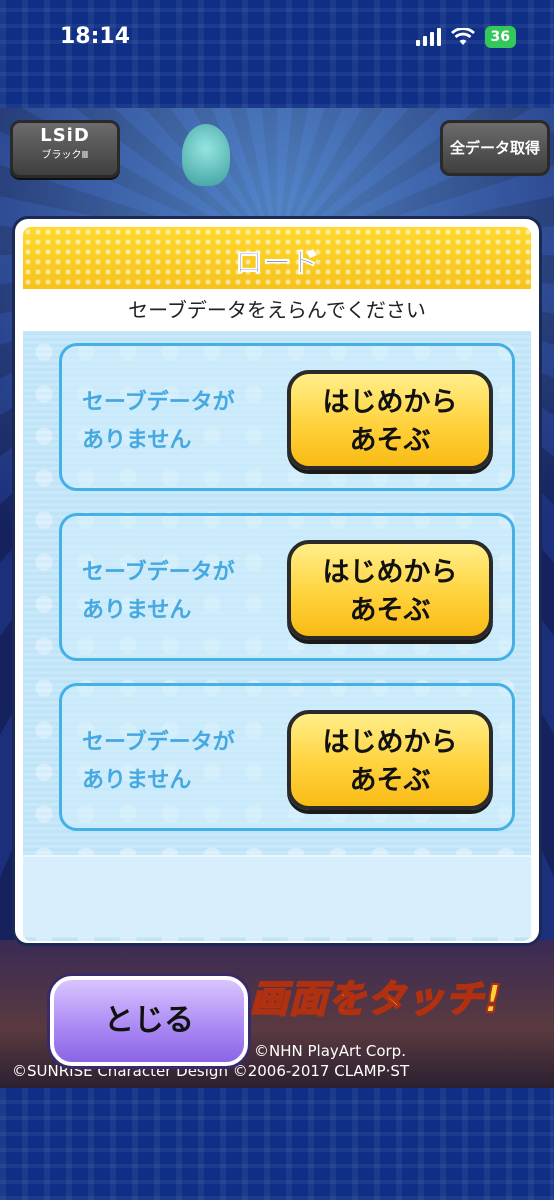  What do you see at coordinates (65, 135) in the screenshot?
I see `lsid-logo: LSiD` at bounding box center [65, 135].